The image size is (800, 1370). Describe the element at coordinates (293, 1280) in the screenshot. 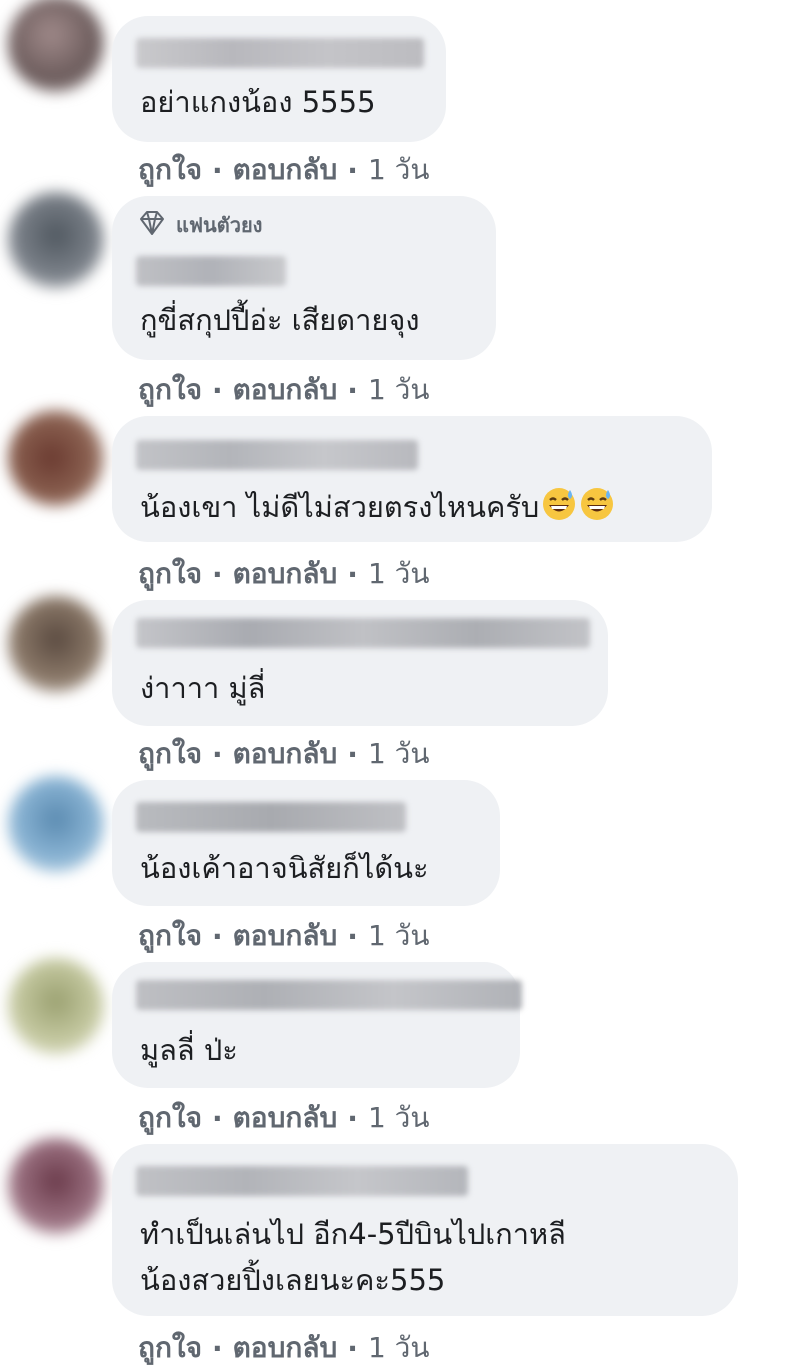

I see `comment-text-line: น้องสวยปิ้งเลยนะคะ555` at that location.